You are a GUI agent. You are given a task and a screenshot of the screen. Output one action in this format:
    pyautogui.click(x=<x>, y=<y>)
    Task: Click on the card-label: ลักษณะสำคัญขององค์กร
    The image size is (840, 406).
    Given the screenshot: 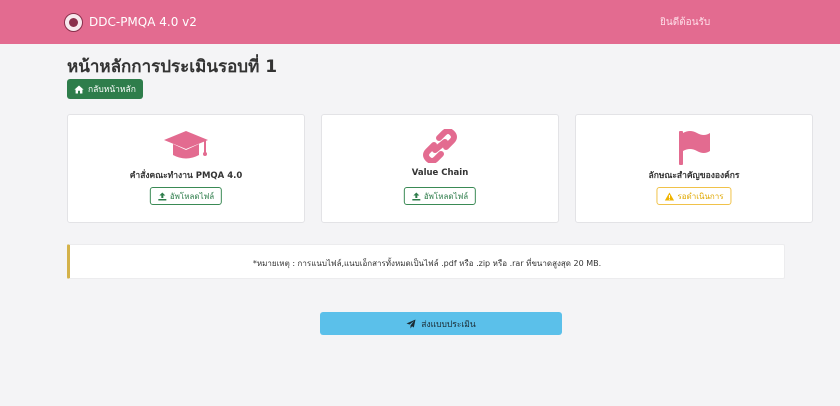 What is the action you would take?
    pyautogui.click(x=694, y=176)
    